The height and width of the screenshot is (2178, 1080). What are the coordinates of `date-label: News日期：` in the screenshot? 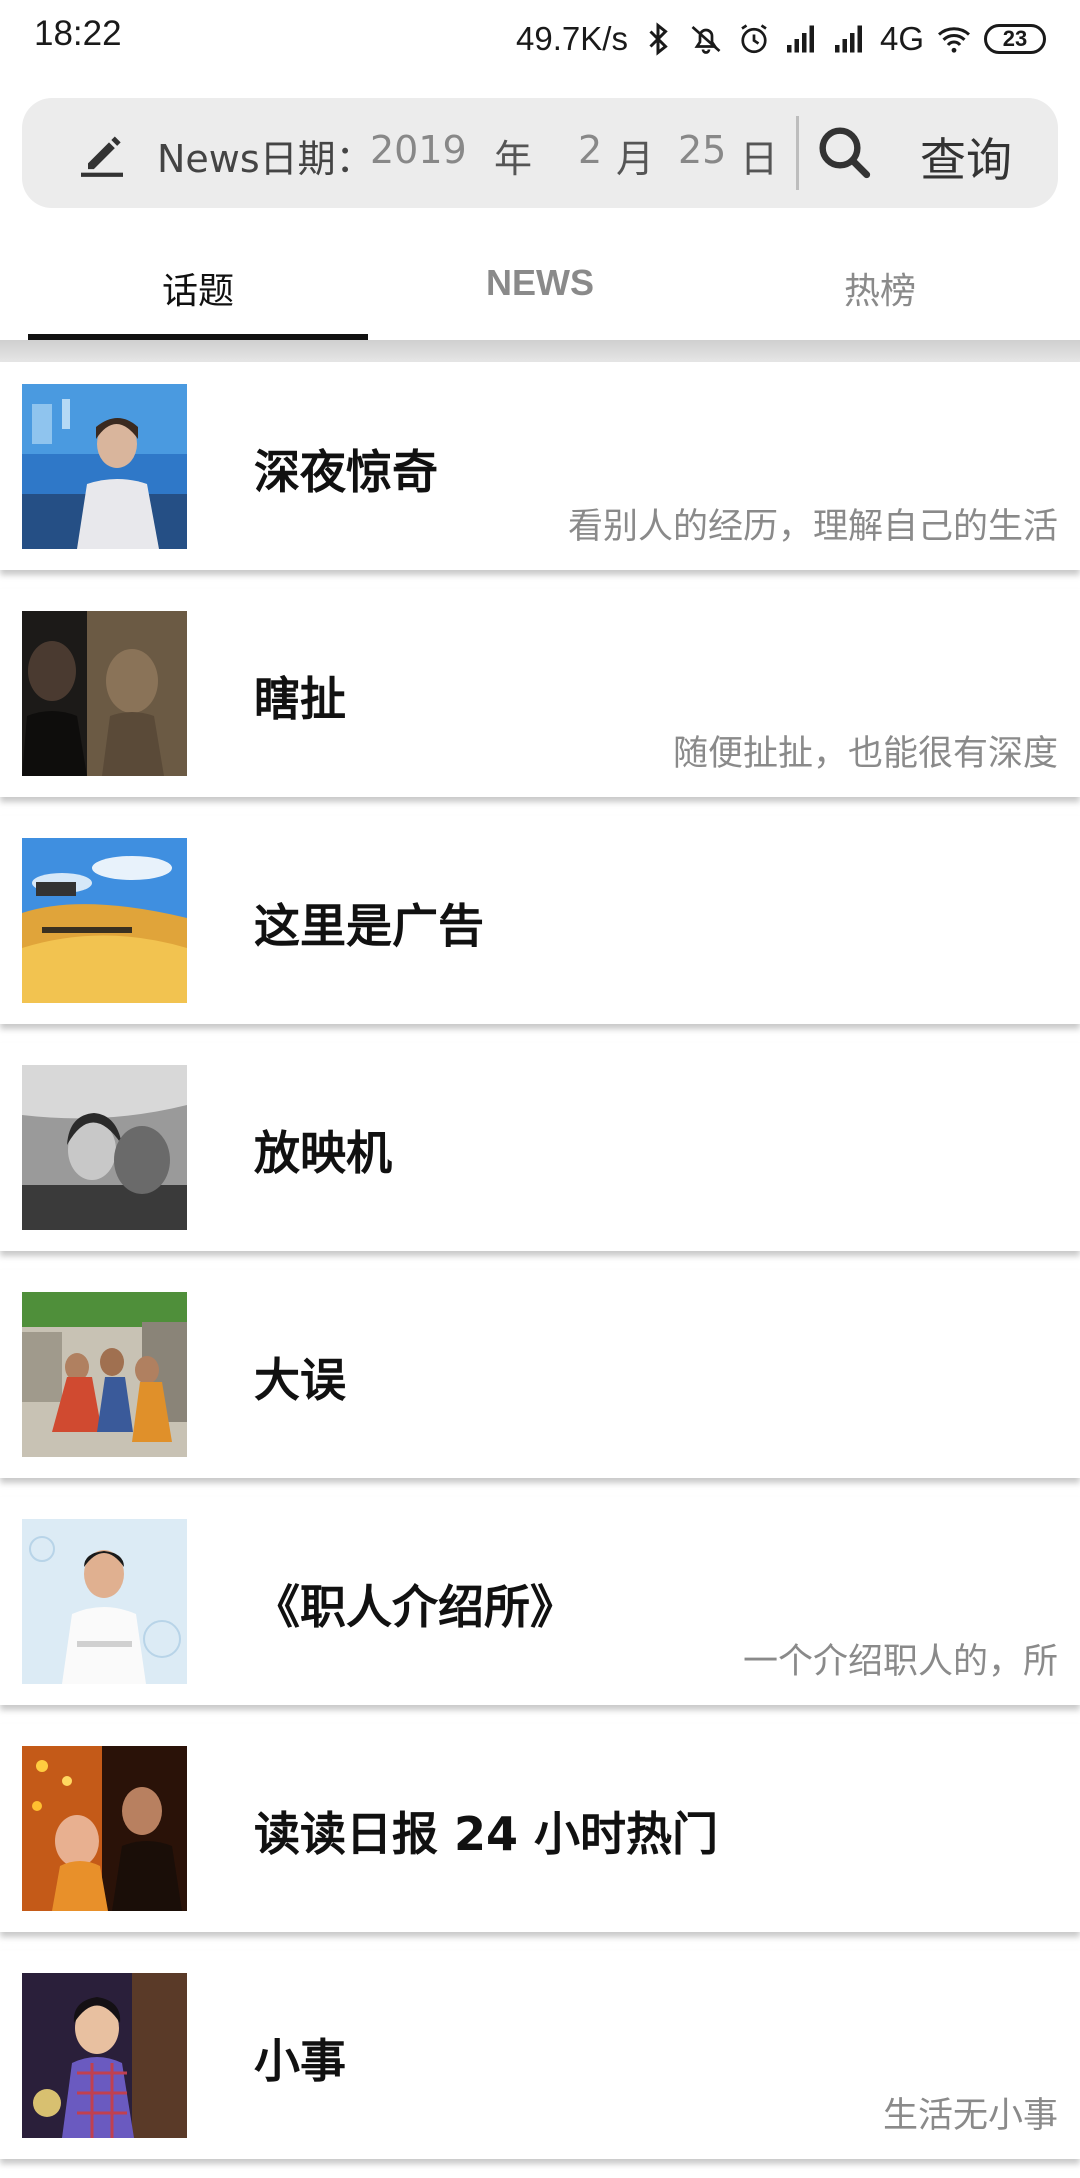 It's located at (265, 159).